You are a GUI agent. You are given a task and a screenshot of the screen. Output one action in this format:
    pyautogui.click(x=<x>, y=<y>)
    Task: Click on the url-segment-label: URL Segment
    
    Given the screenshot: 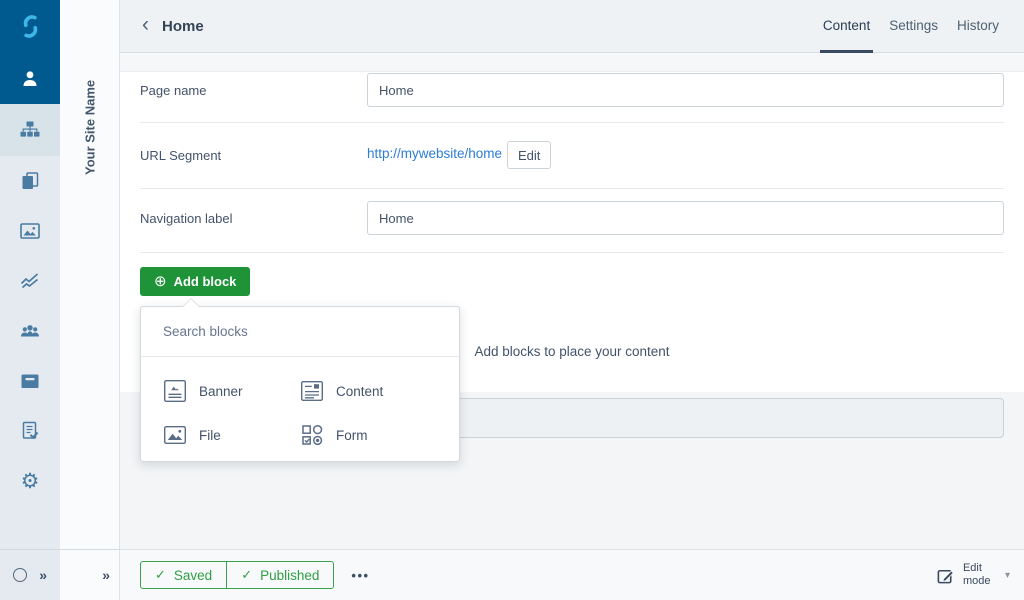 What is the action you would take?
    pyautogui.click(x=181, y=155)
    